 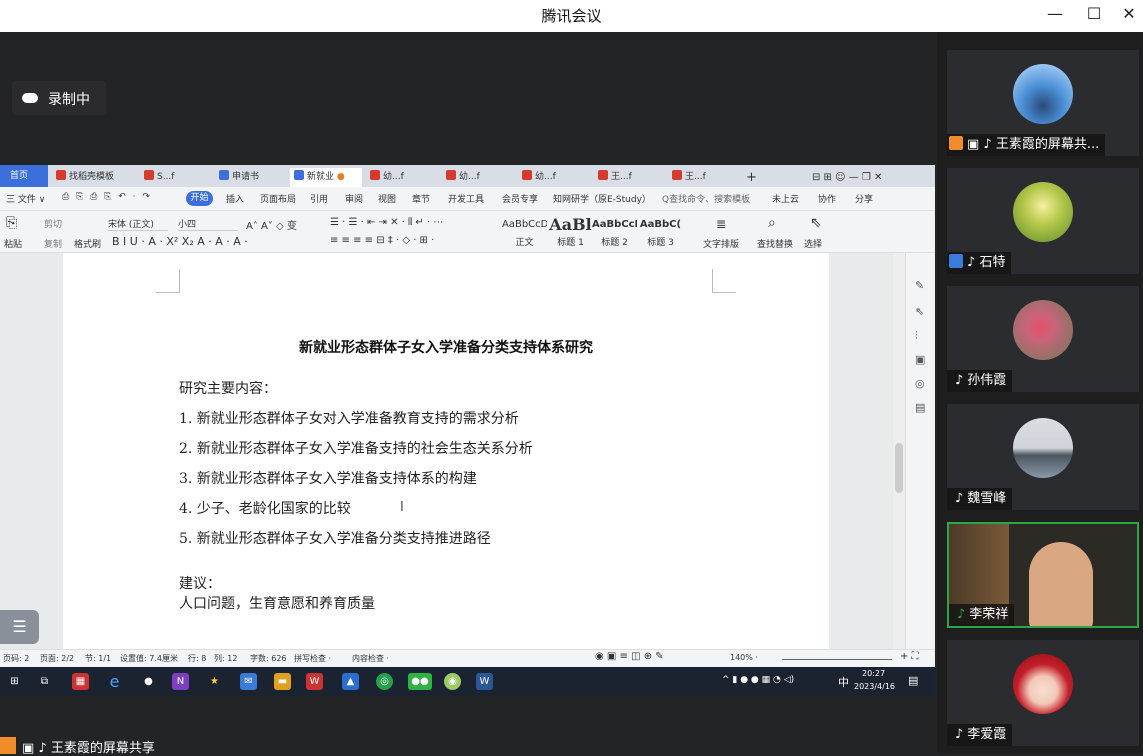 What do you see at coordinates (909, 656) in the screenshot?
I see `zoom-in-icon: + ⛶` at bounding box center [909, 656].